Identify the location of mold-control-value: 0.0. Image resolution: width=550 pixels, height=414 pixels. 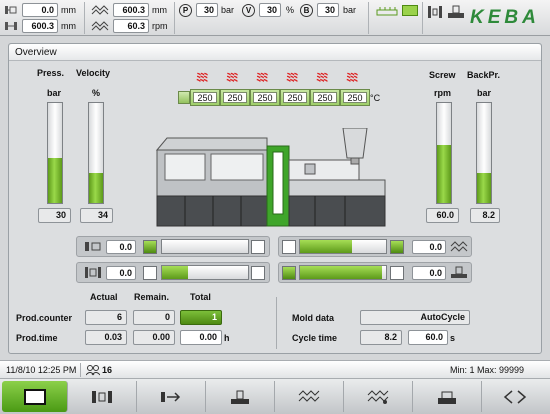
(121, 247).